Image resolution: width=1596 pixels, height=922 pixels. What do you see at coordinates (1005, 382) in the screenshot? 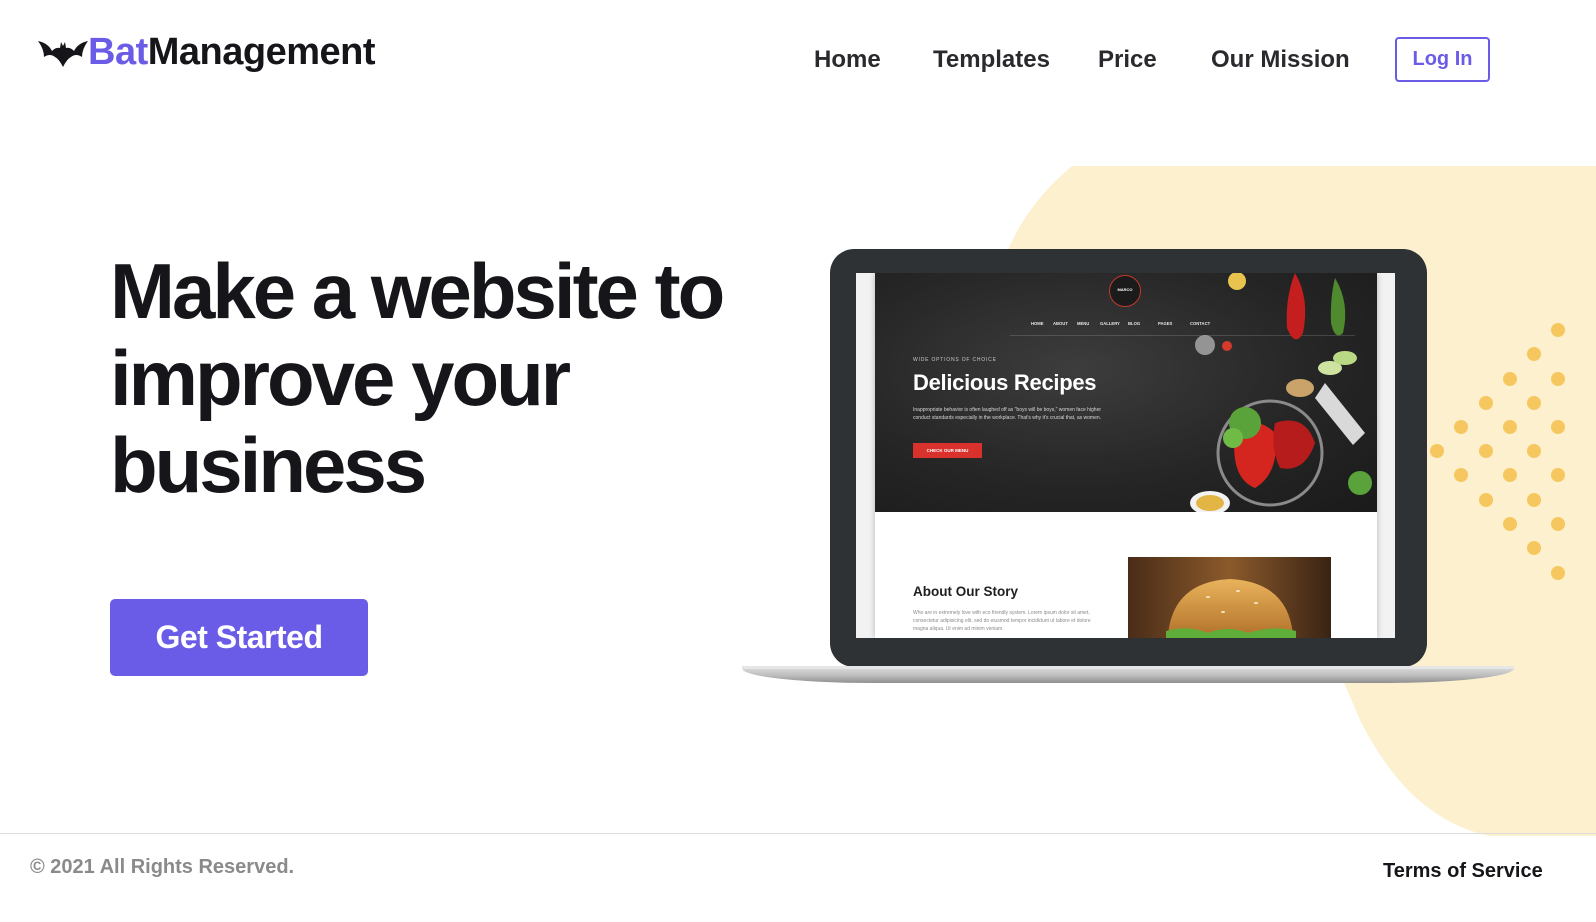
I see `preview-title: Delicious Recipes` at bounding box center [1005, 382].